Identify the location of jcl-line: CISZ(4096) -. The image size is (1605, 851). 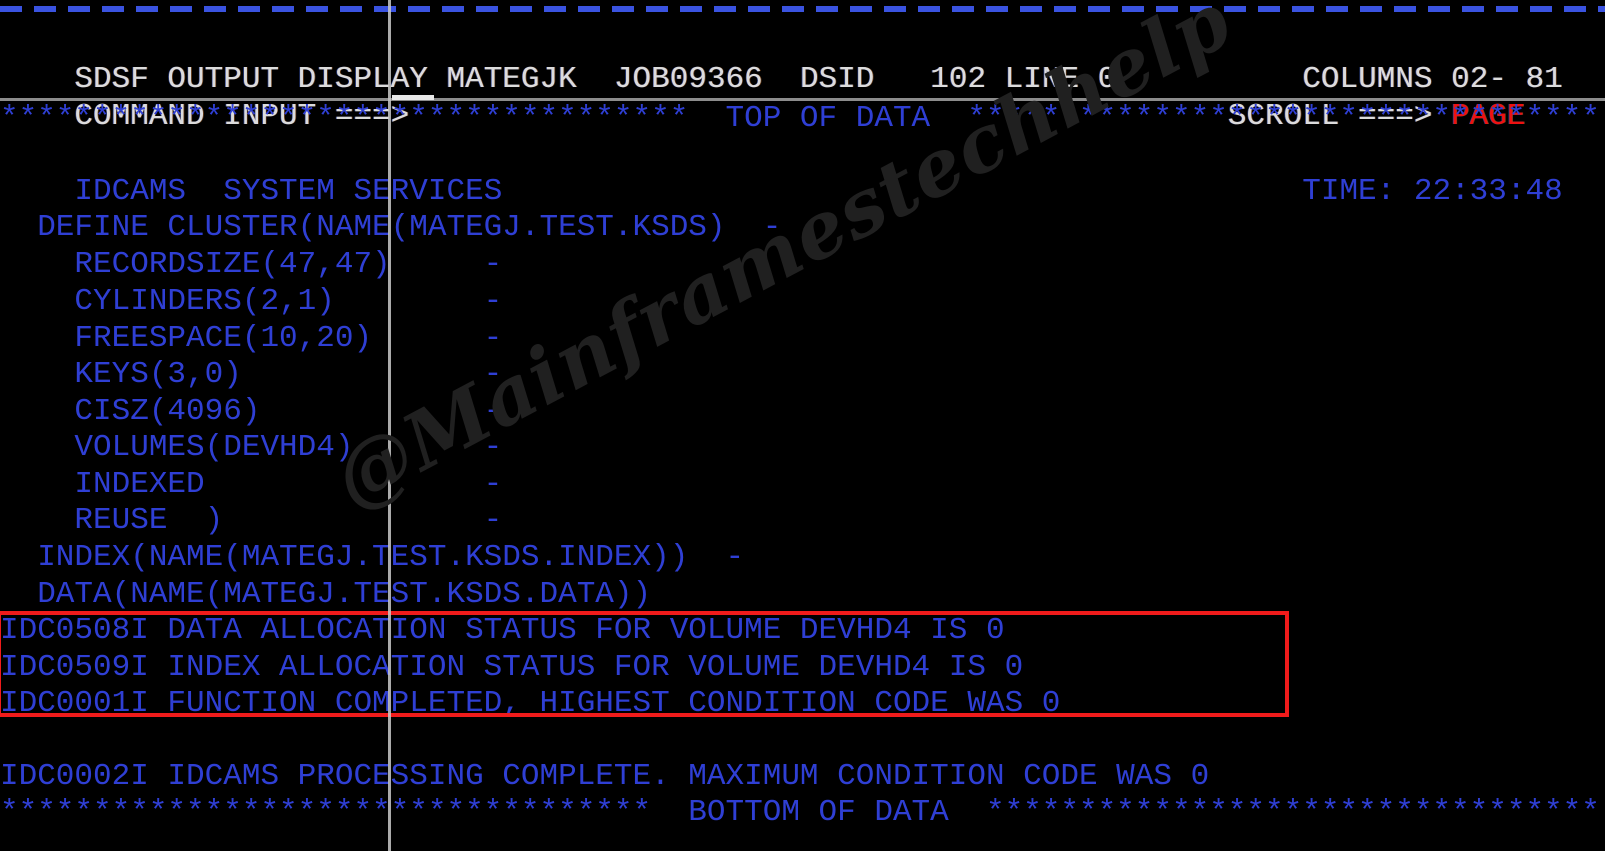
(251, 411).